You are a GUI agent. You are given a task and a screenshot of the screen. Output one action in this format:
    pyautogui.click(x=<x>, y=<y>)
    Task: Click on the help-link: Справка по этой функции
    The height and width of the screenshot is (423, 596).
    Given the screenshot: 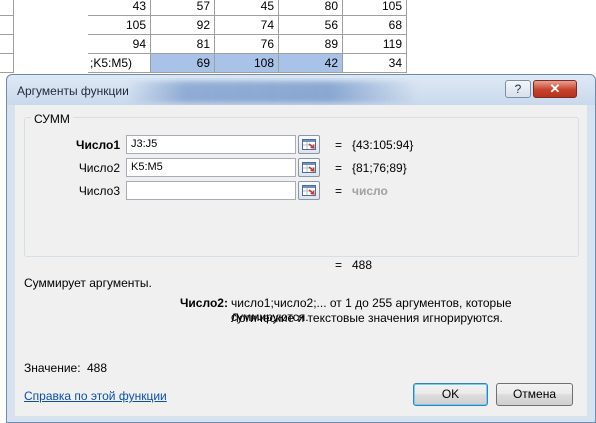 What is the action you would take?
    pyautogui.click(x=95, y=396)
    